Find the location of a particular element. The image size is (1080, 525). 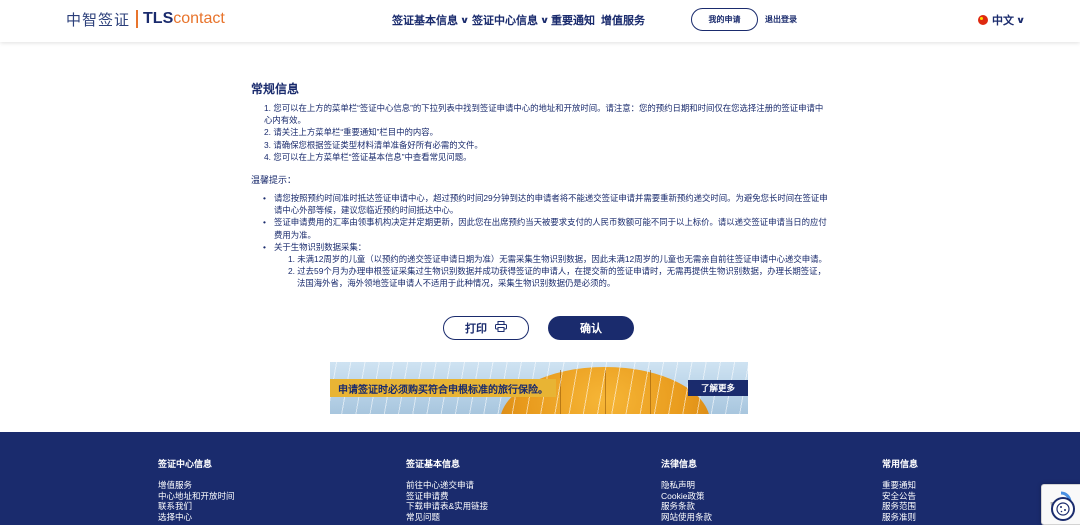

language-label: 中文 is located at coordinates (1003, 21).